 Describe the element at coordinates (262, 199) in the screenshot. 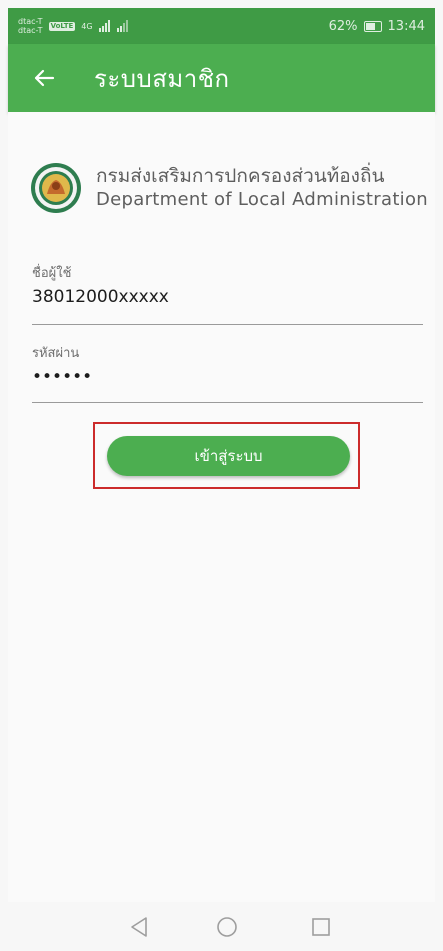

I see `organization-name-en: Department of Local Administration` at that location.